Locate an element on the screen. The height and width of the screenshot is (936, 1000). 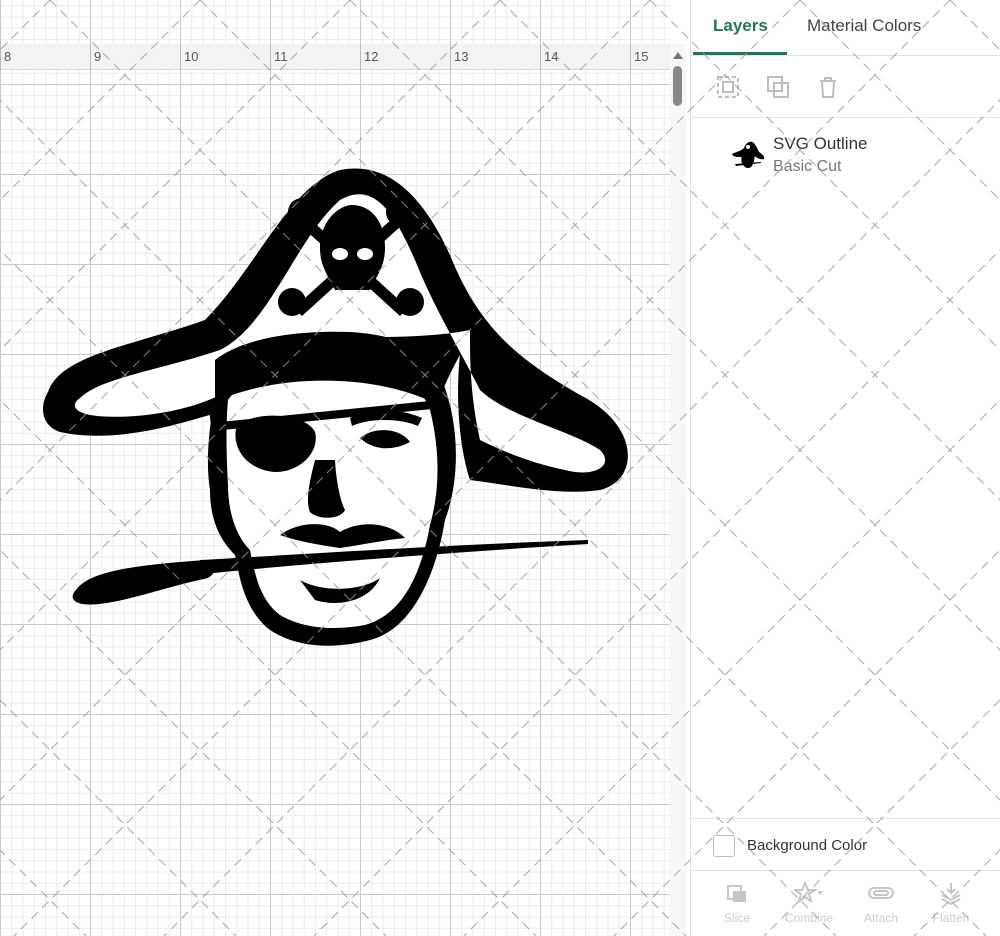
sword-handle is located at coordinates (143, 582).